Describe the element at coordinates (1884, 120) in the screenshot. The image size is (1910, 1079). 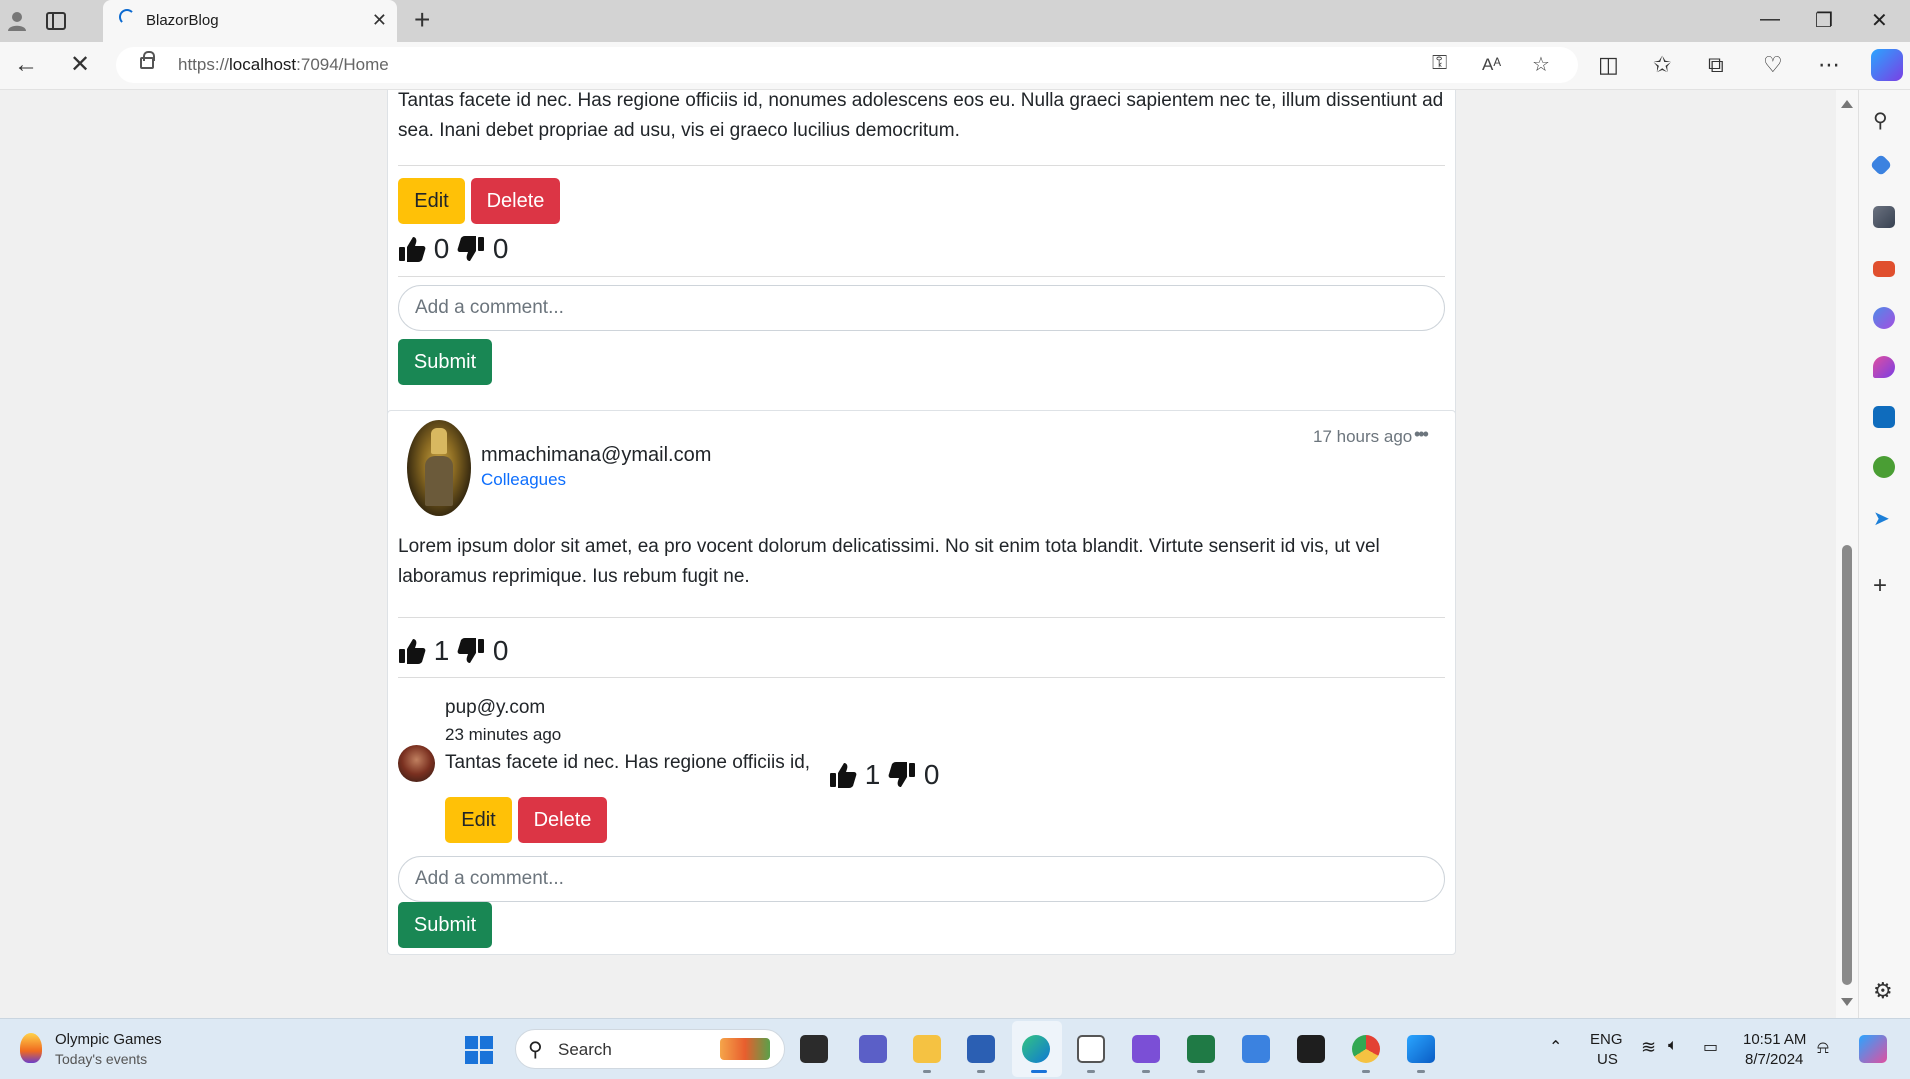
I see `sidebar-search-icon: ⚲` at that location.